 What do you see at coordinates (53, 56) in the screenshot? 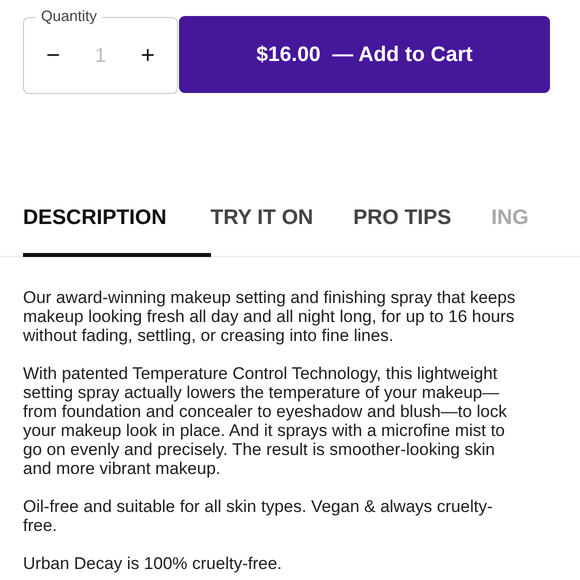
I see `decrement-button: −` at bounding box center [53, 56].